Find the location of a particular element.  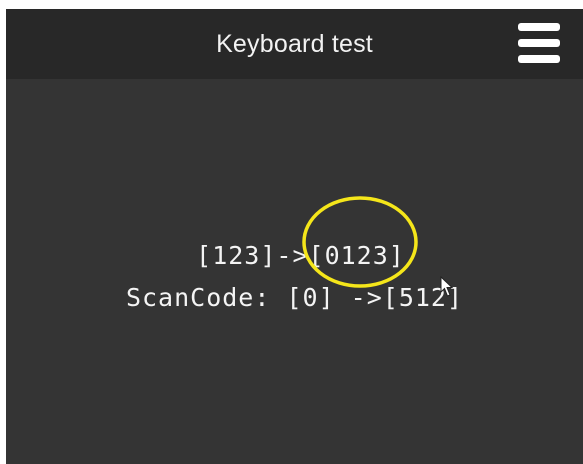

key-mapping-text: [123]->[0123] is located at coordinates (300, 255).